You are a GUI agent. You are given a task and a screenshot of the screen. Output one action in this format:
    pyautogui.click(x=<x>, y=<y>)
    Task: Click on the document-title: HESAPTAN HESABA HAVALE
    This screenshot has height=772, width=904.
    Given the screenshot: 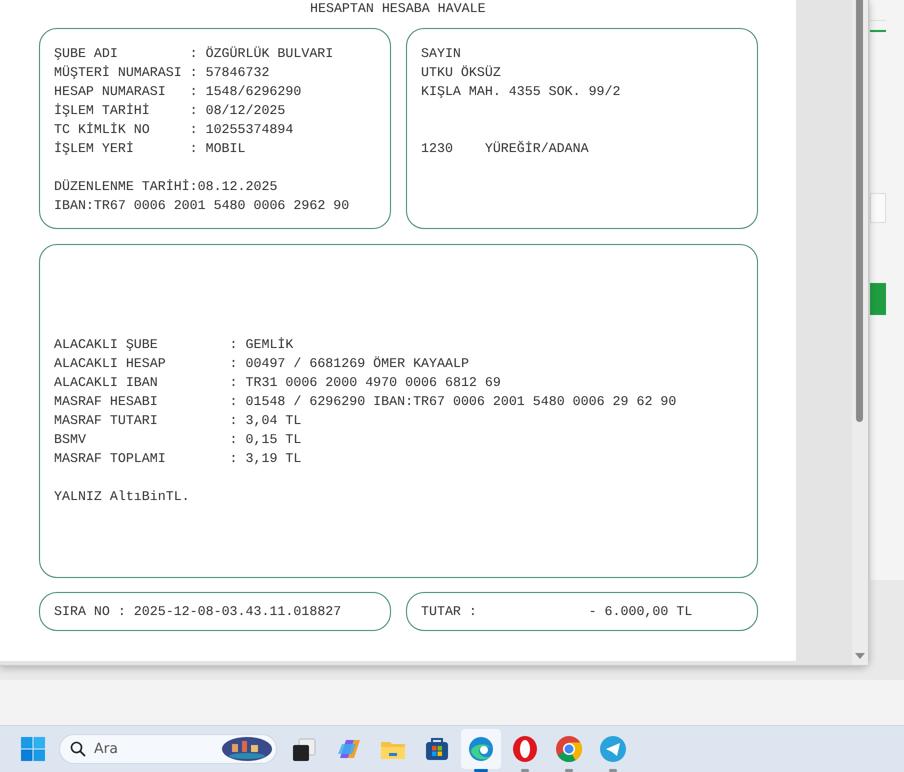 What is the action you would take?
    pyautogui.click(x=398, y=8)
    